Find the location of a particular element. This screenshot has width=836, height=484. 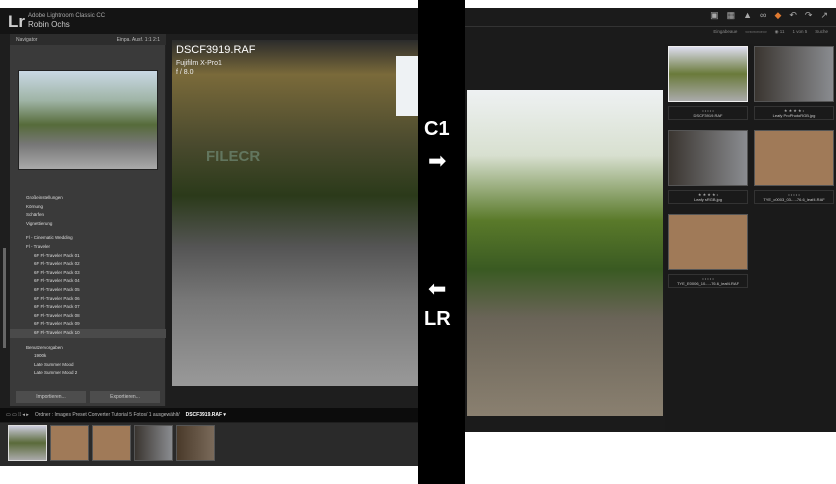

thumb-caption: ★ ★ ★ ★ • Leafy sRGB.jpg is located at coordinates (708, 197).